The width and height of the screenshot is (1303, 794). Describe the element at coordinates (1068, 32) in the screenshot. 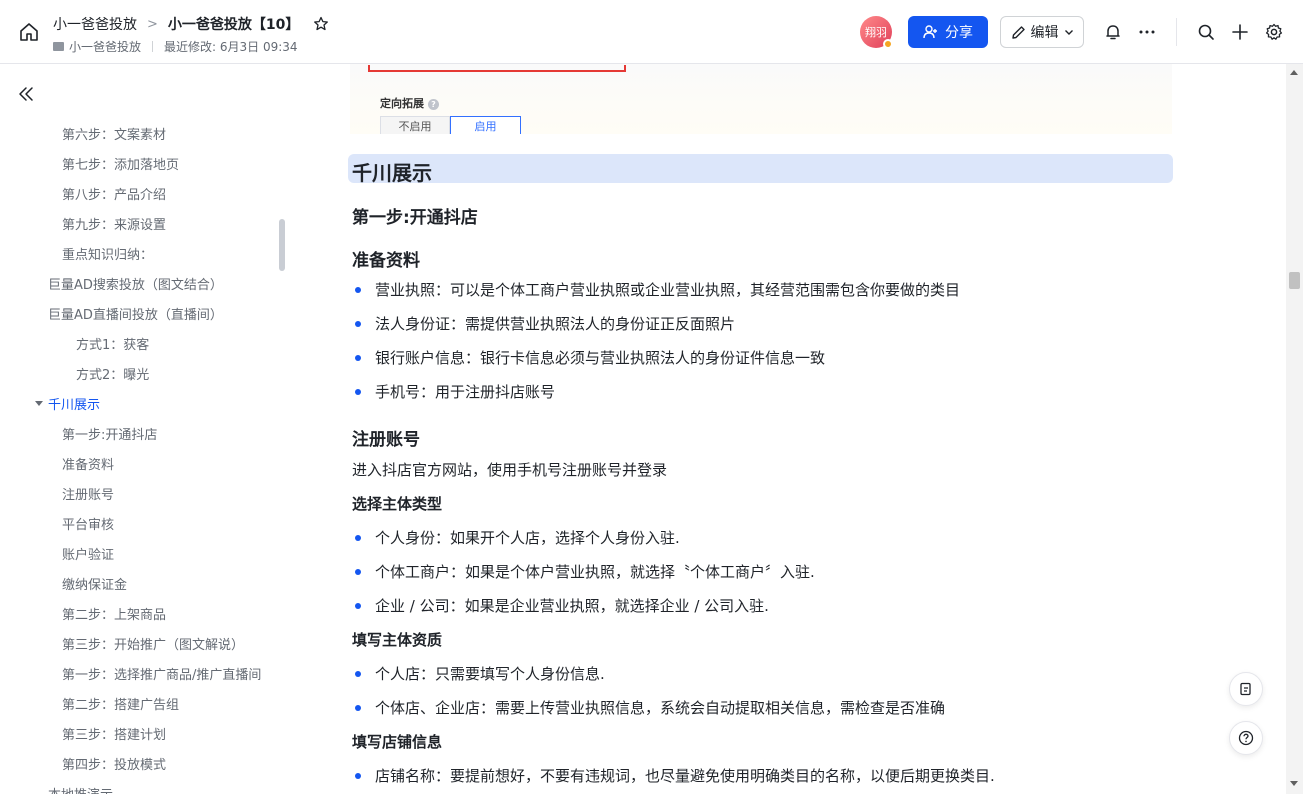

I see `chevron-down-icon` at that location.